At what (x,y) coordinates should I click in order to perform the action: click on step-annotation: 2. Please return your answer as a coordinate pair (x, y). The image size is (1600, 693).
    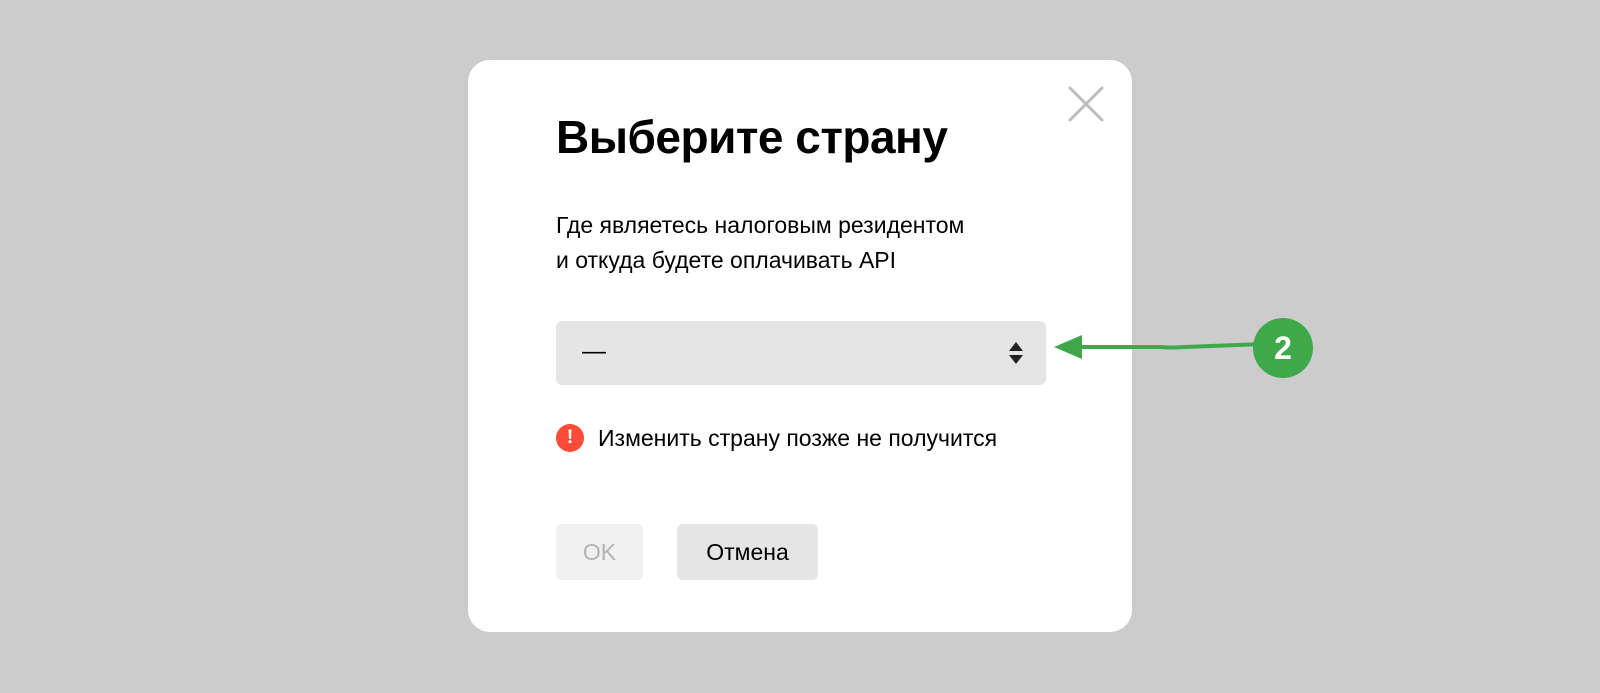
    Looking at the image, I should click on (1185, 348).